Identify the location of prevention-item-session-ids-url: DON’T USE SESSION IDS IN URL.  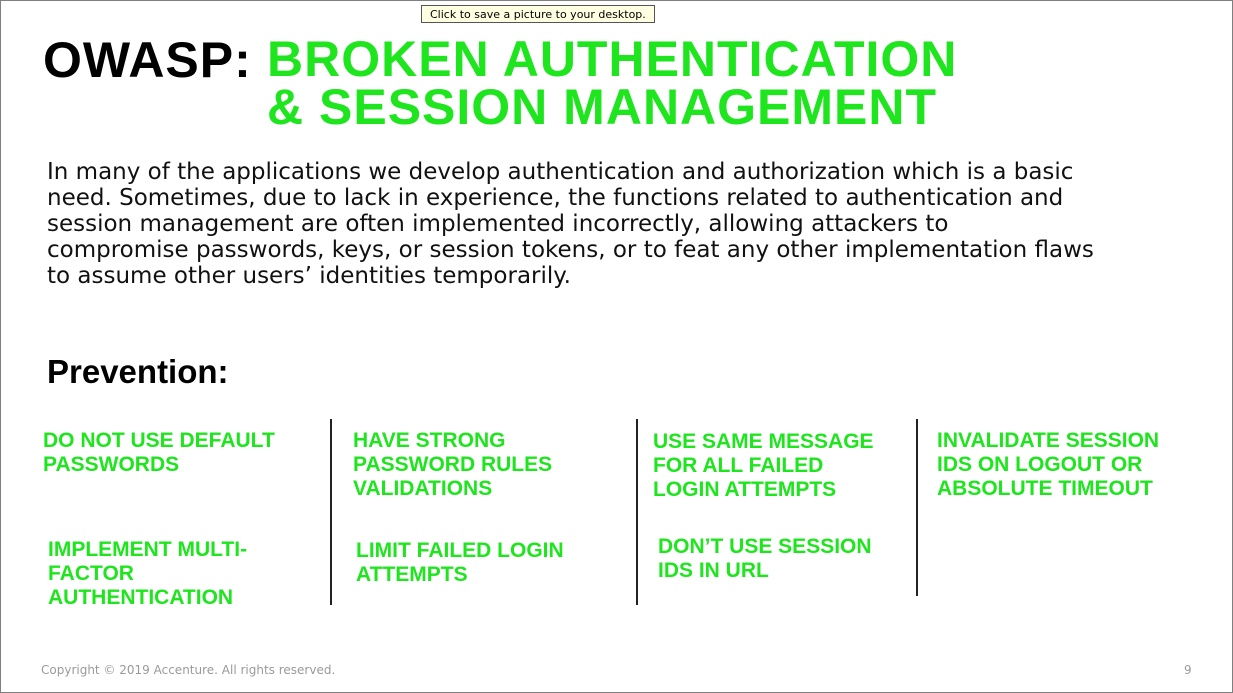
(765, 559).